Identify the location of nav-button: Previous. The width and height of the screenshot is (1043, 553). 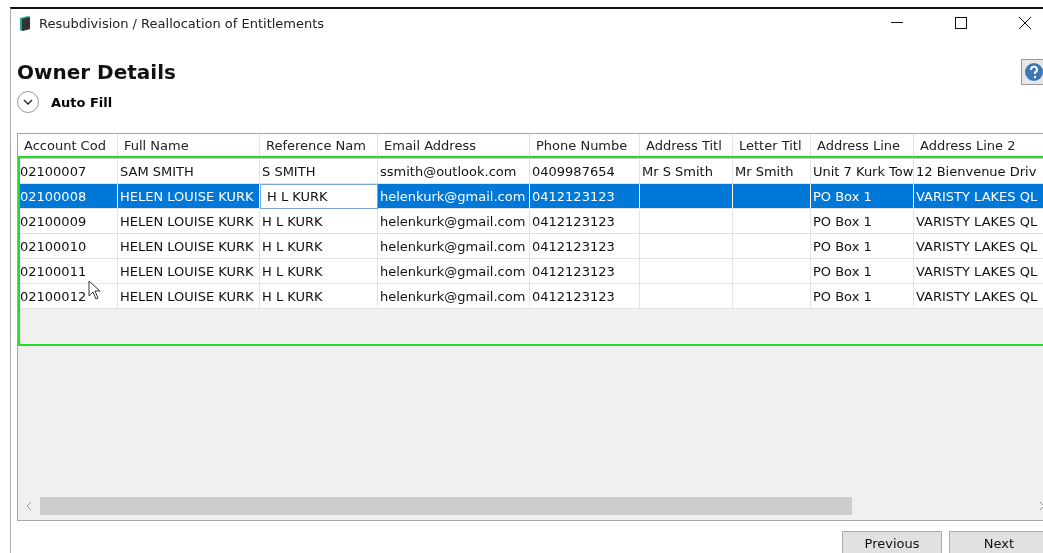
(892, 542).